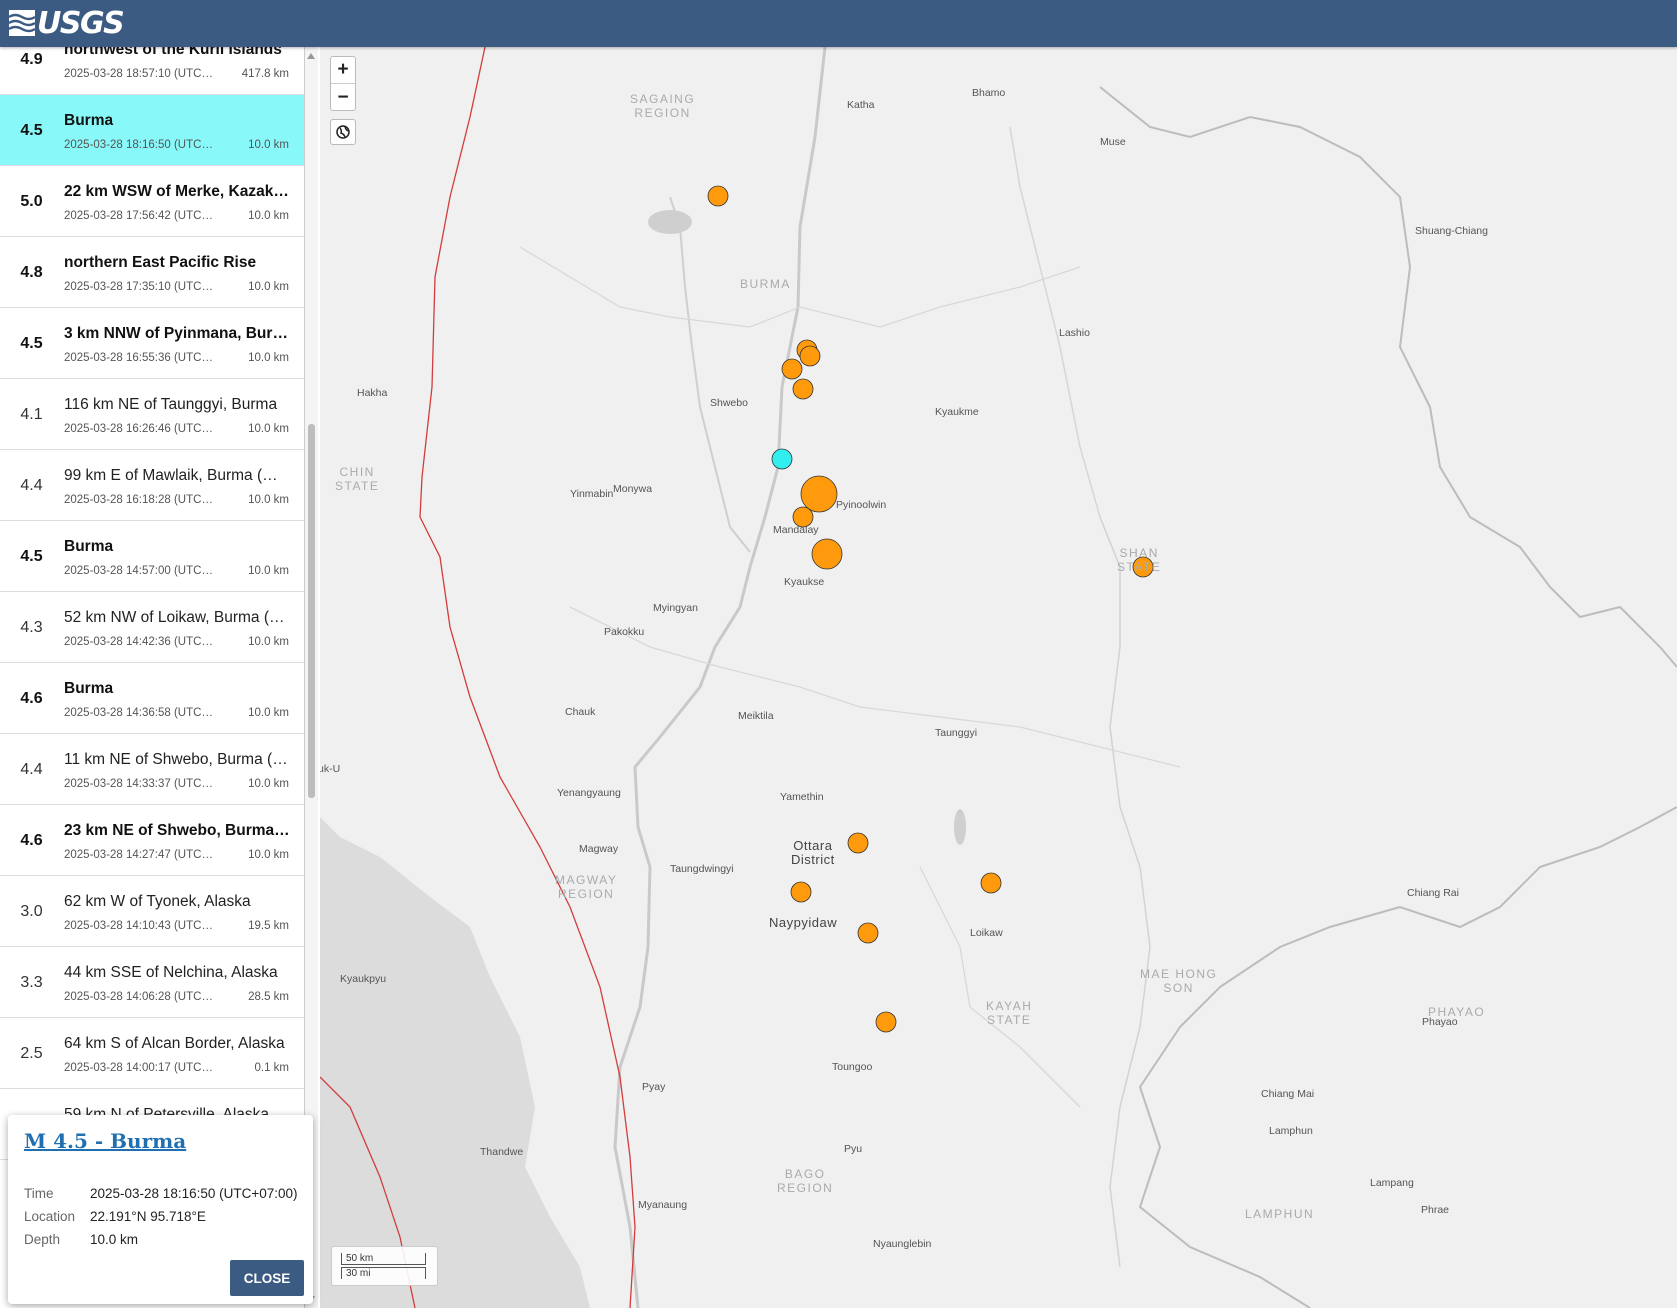  I want to click on place-label: Chiang Rai, so click(1433, 893).